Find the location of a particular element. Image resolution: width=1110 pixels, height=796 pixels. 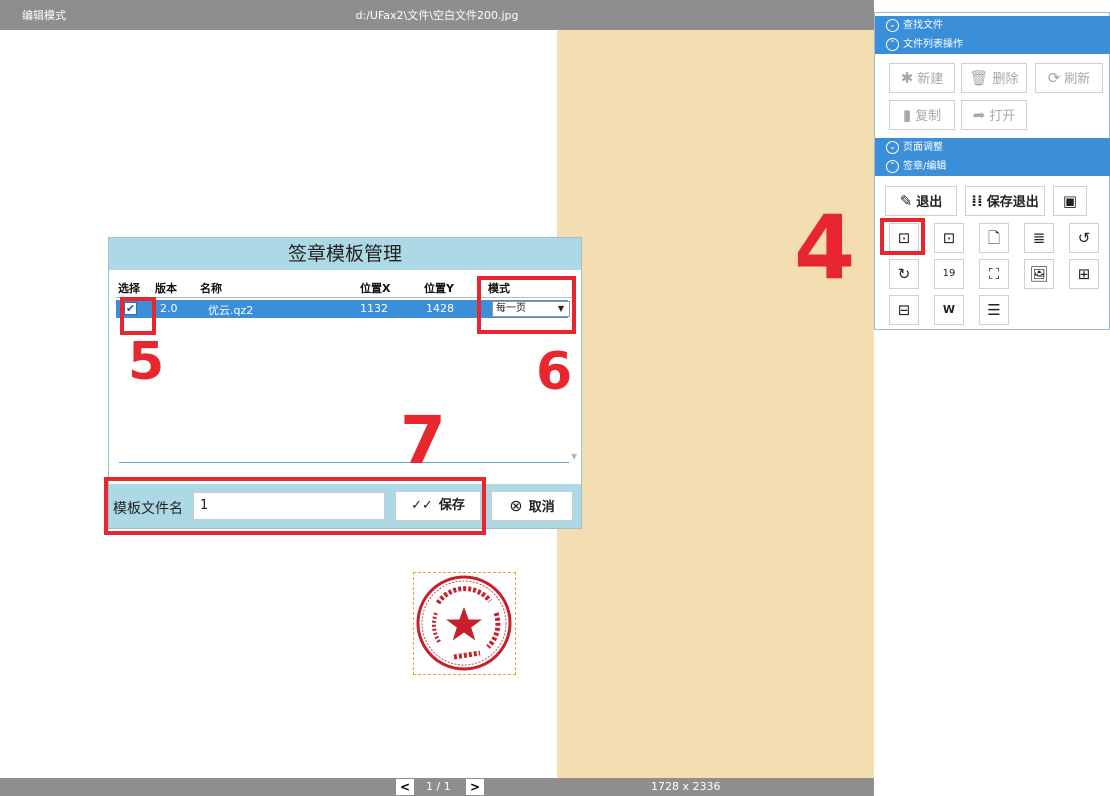

title-bar: 编辑模式 d:/UFax2\文件\空白文件200.jpg is located at coordinates (437, 15).